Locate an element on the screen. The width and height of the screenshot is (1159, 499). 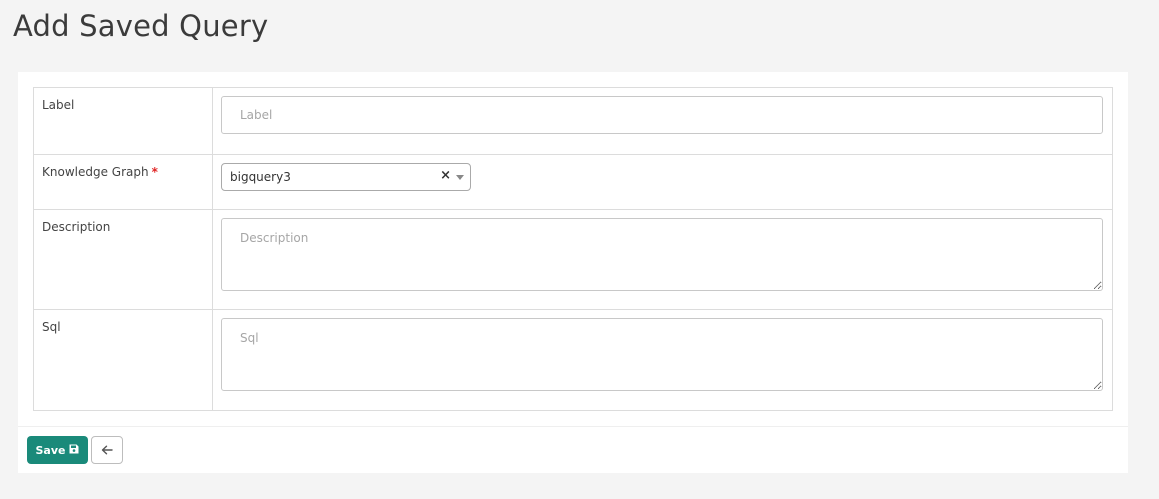
field-label-description: Description is located at coordinates (123, 259).